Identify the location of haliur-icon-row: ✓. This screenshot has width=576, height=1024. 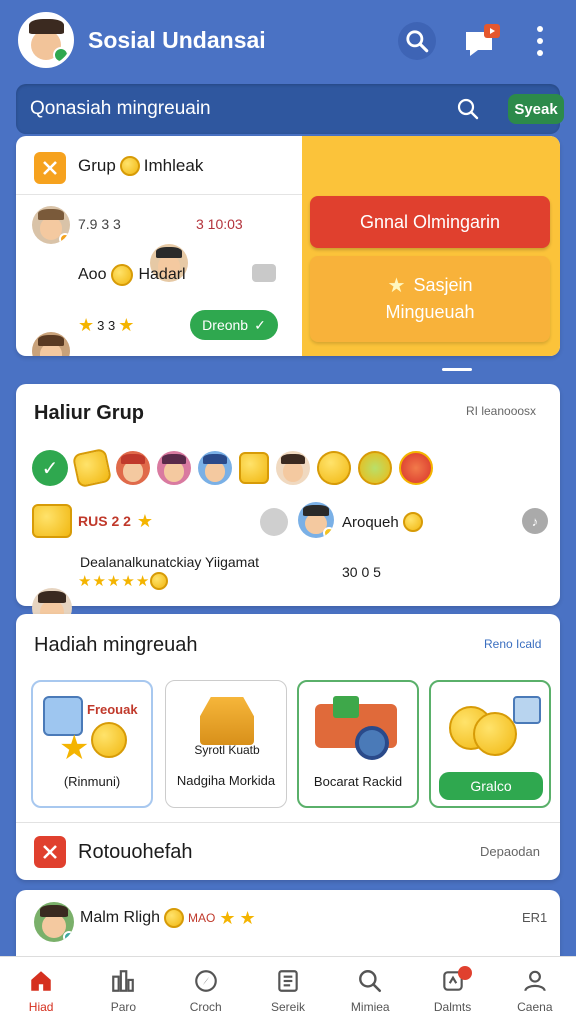
(232, 468).